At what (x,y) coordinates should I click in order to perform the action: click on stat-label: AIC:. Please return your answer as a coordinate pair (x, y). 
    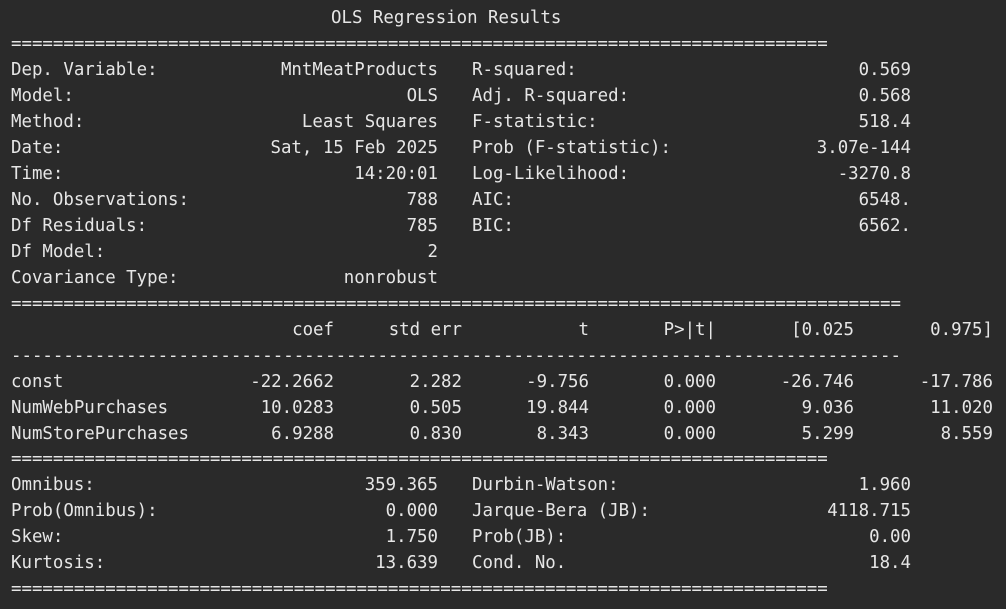
    Looking at the image, I should click on (493, 199).